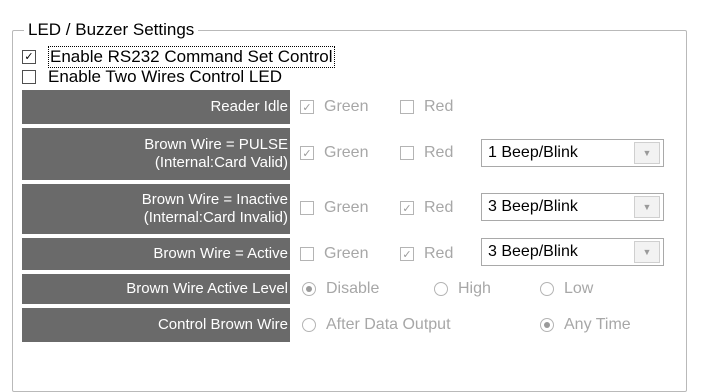 The image size is (701, 392). Describe the element at coordinates (249, 106) in the screenshot. I see `row-label-text: Reader Idle` at that location.